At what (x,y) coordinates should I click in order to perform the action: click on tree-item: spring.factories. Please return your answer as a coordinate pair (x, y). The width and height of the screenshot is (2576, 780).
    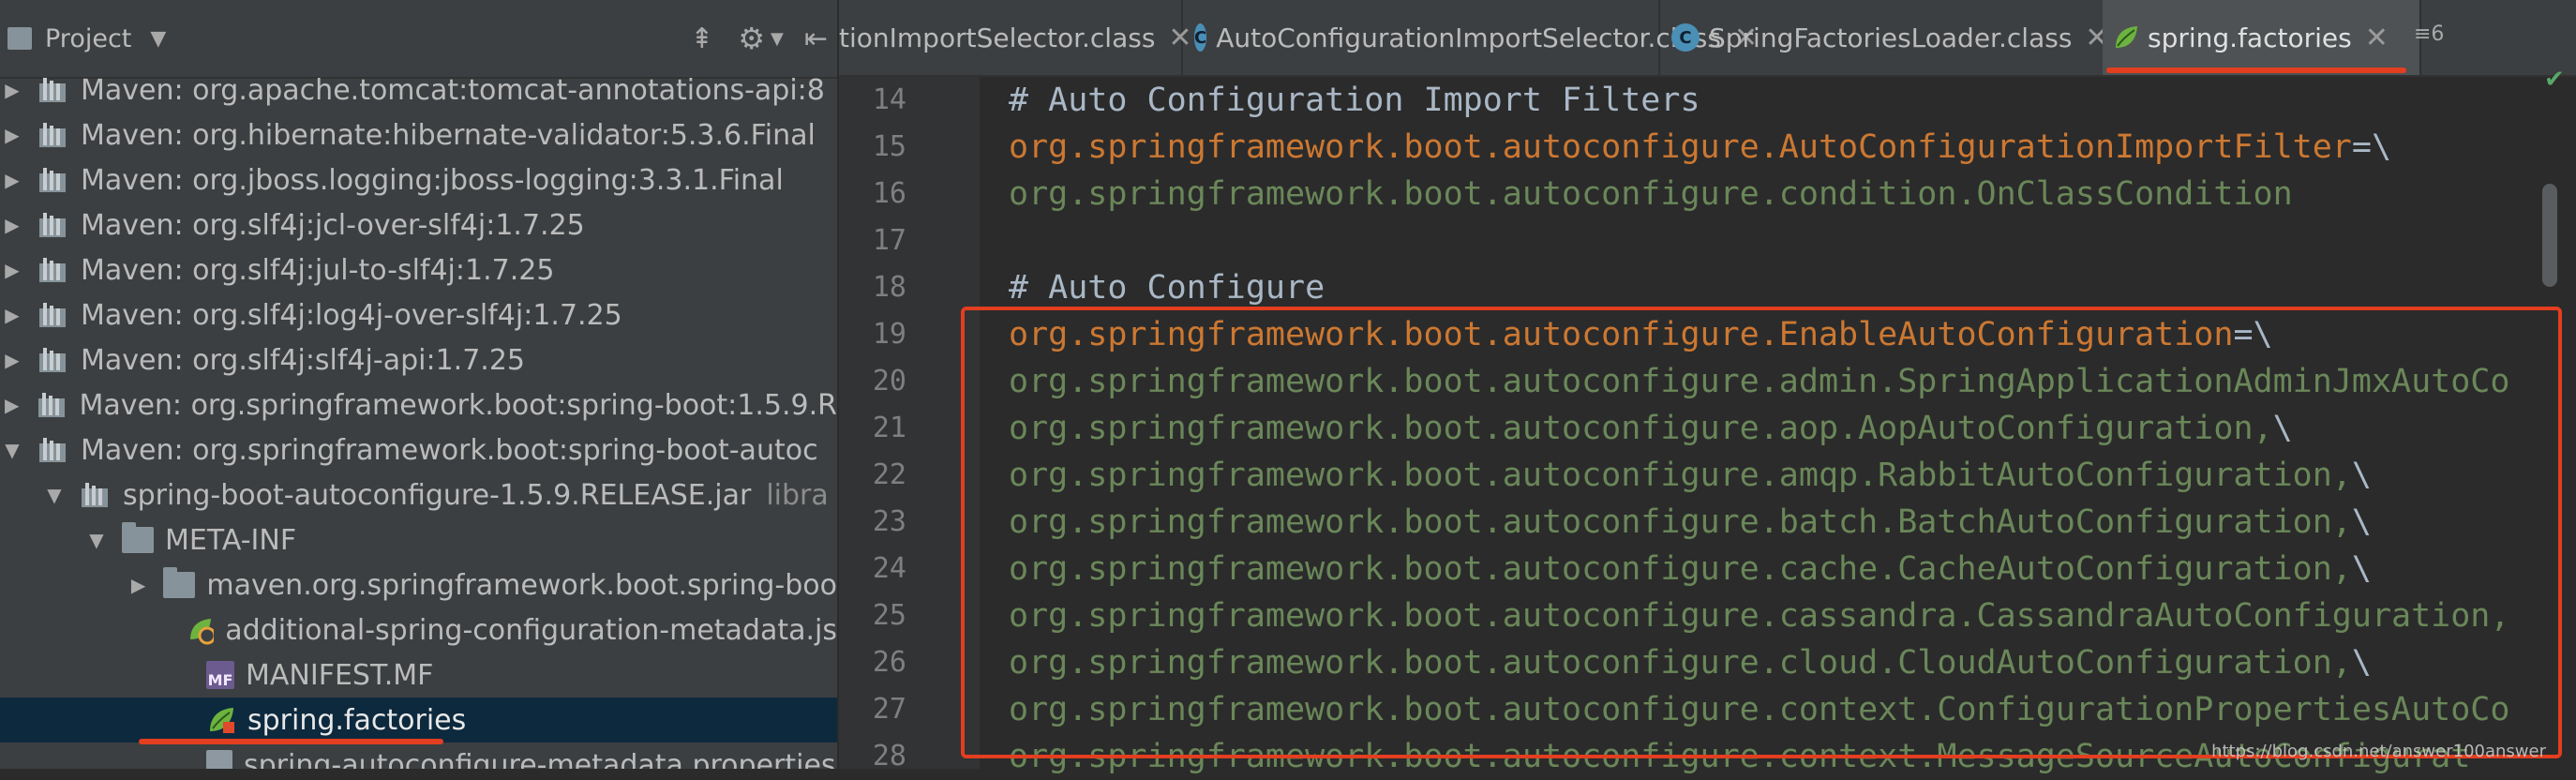
    Looking at the image, I should click on (418, 721).